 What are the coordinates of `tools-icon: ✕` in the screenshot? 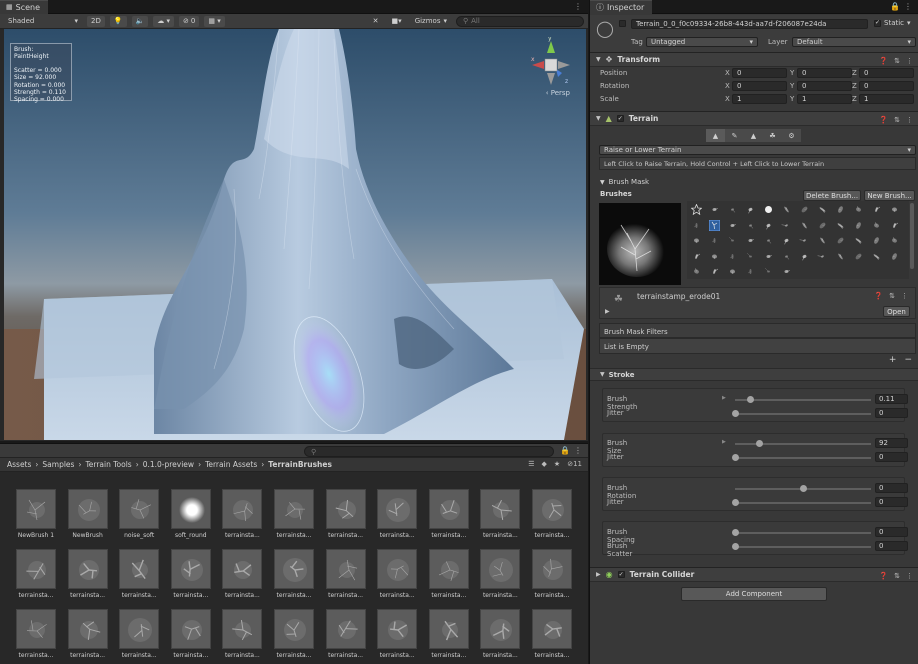 It's located at (376, 21).